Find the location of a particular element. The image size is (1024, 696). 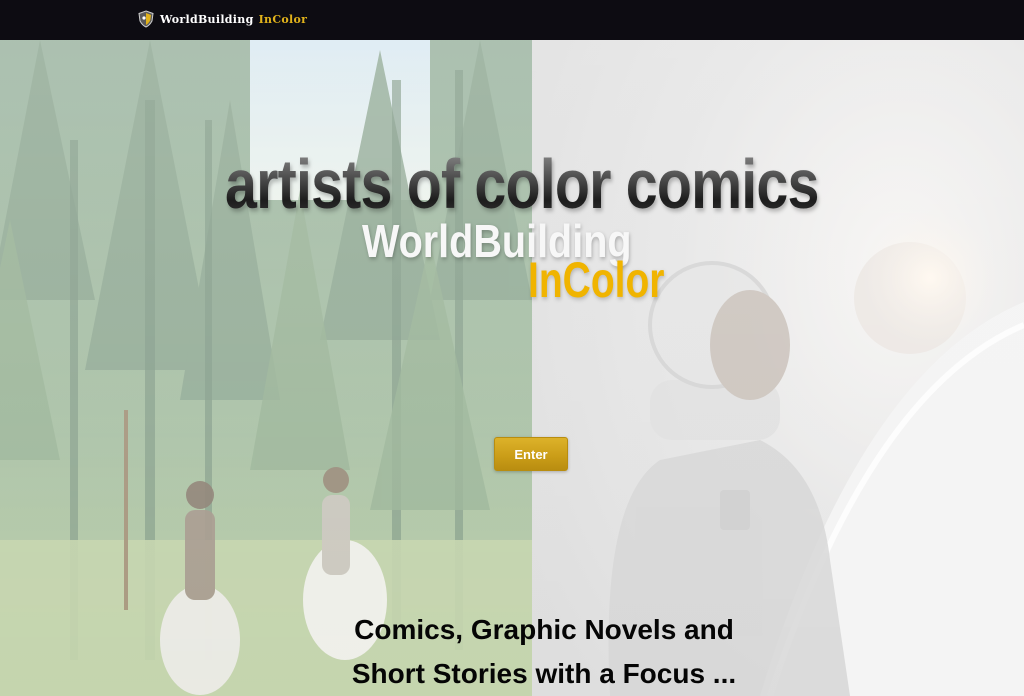

shield-logo-icon is located at coordinates (146, 19).